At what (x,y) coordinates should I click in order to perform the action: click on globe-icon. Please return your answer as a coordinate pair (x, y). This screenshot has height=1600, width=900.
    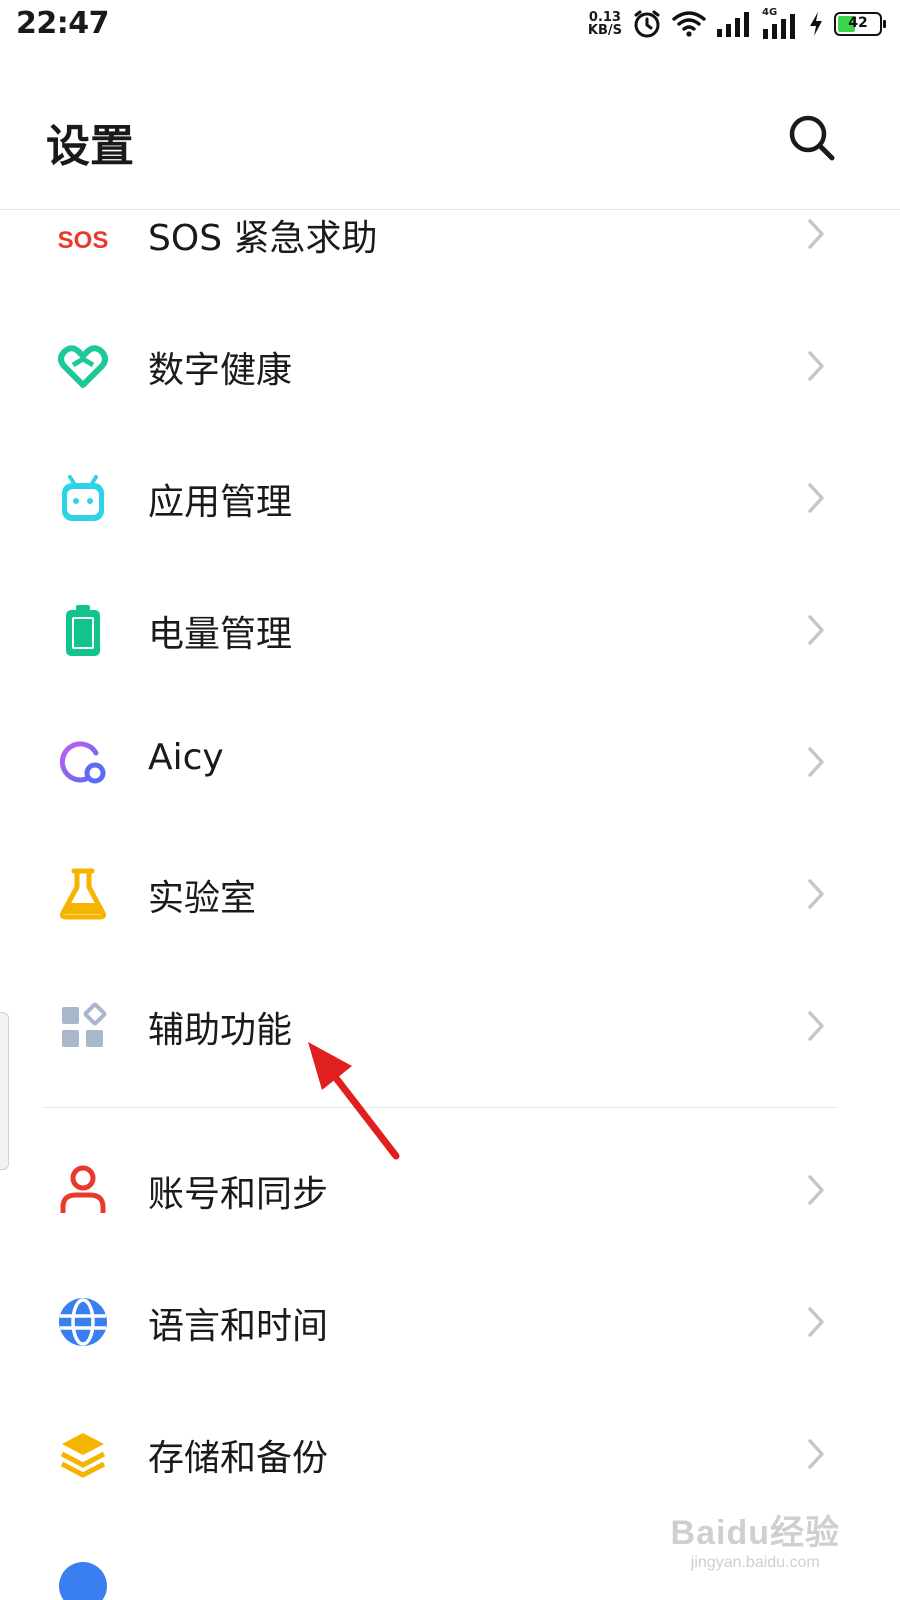
    Looking at the image, I should click on (83, 1322).